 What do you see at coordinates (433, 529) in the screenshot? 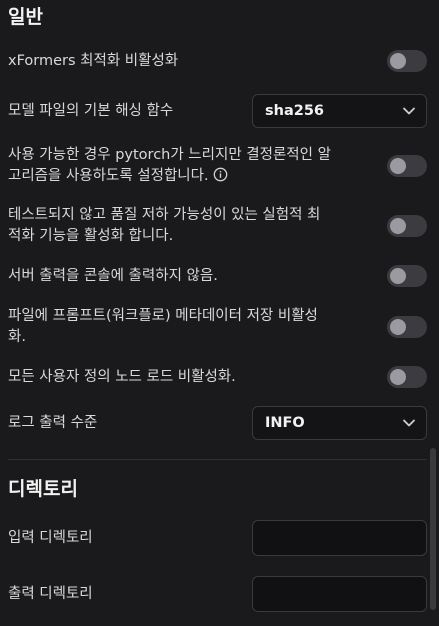
I see `scrollbar` at bounding box center [433, 529].